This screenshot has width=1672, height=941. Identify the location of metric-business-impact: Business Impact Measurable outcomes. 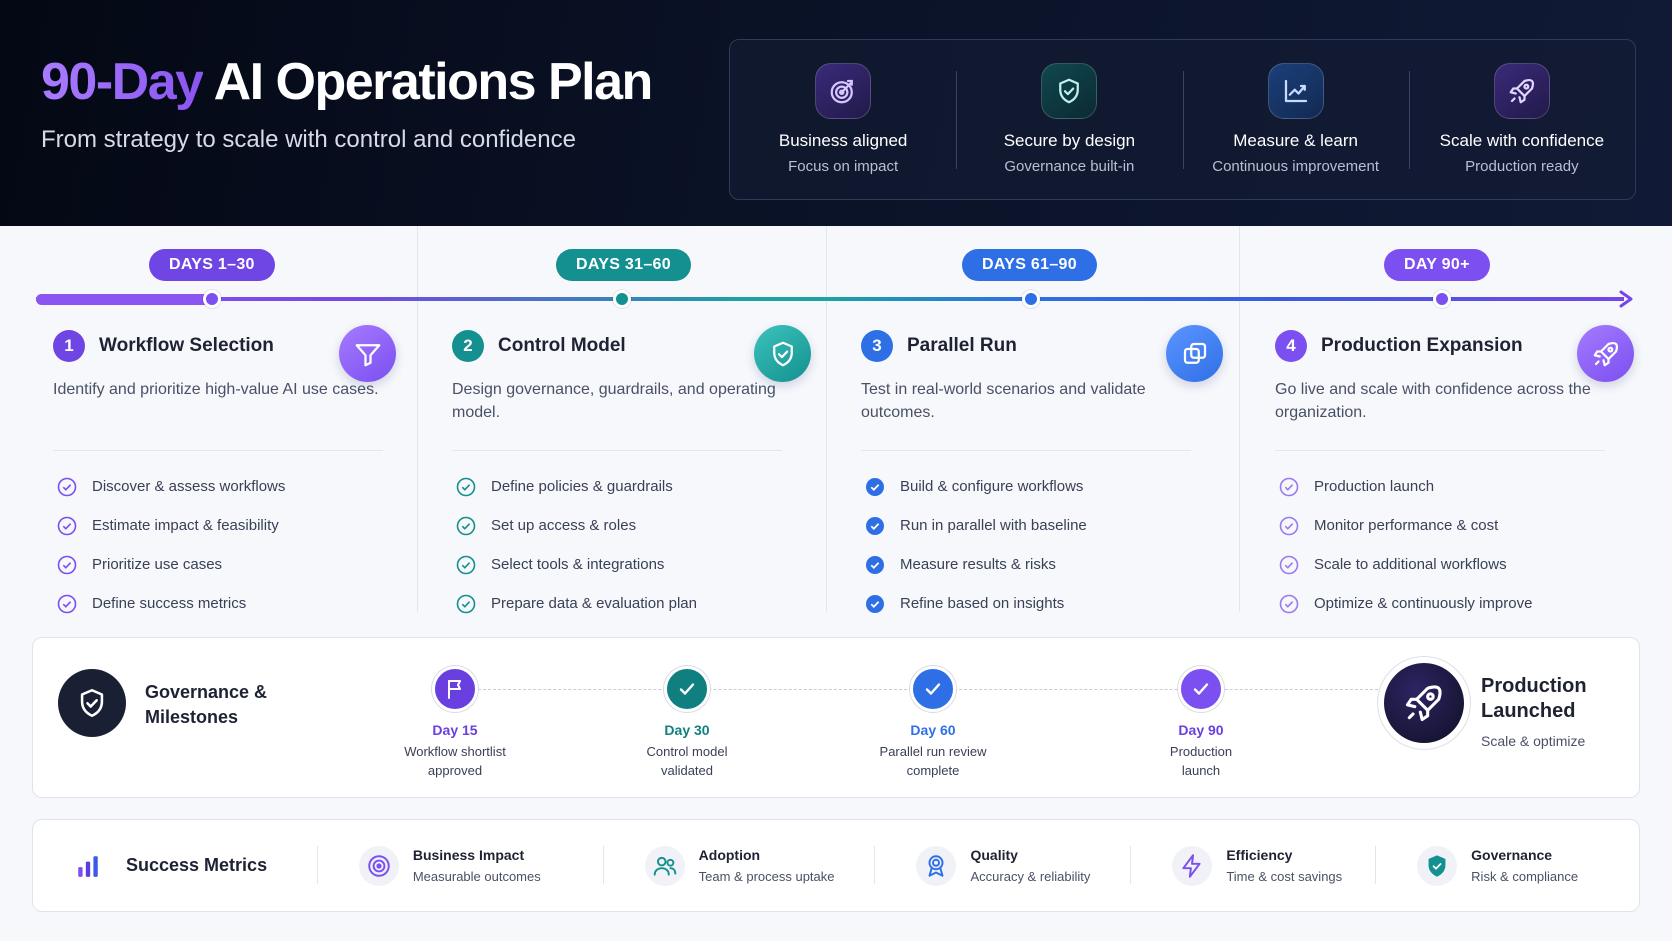
(459, 865).